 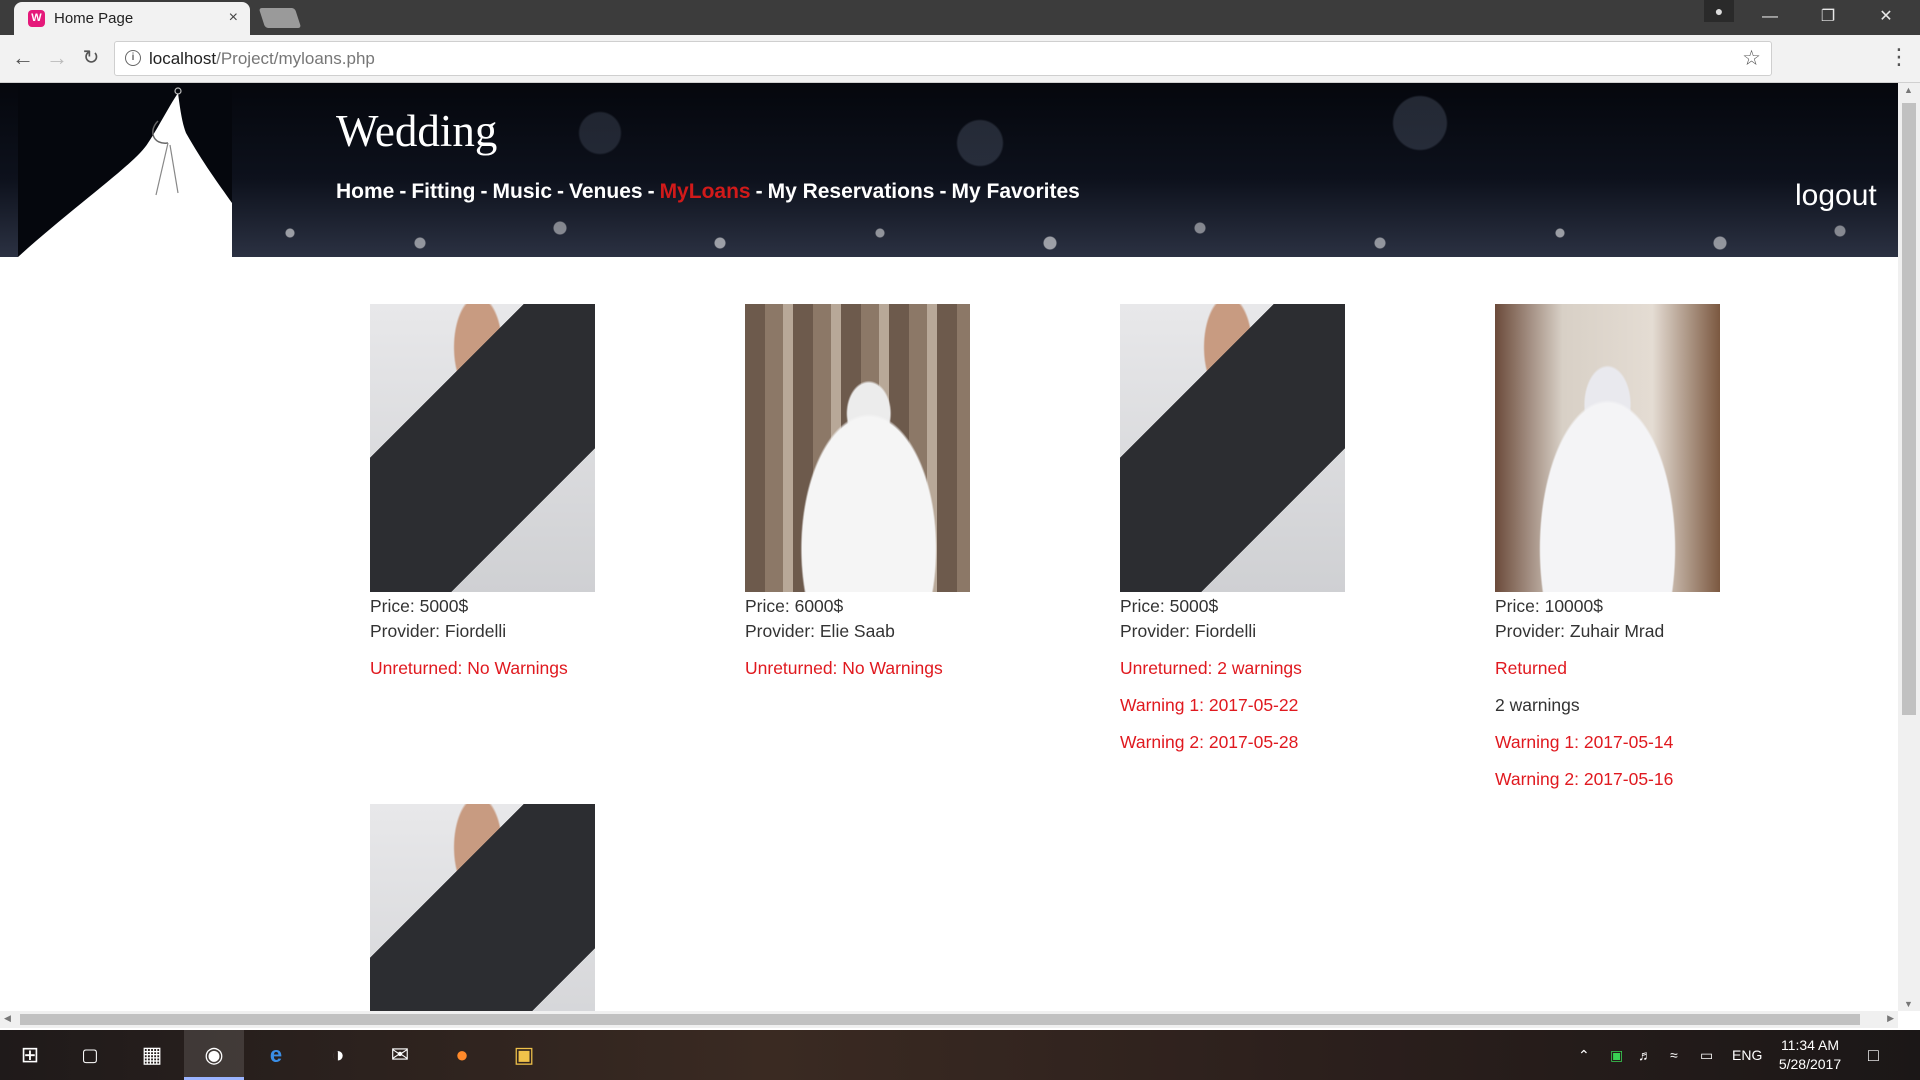 I want to click on clock-time: 11:34 AM, so click(x=1810, y=1045).